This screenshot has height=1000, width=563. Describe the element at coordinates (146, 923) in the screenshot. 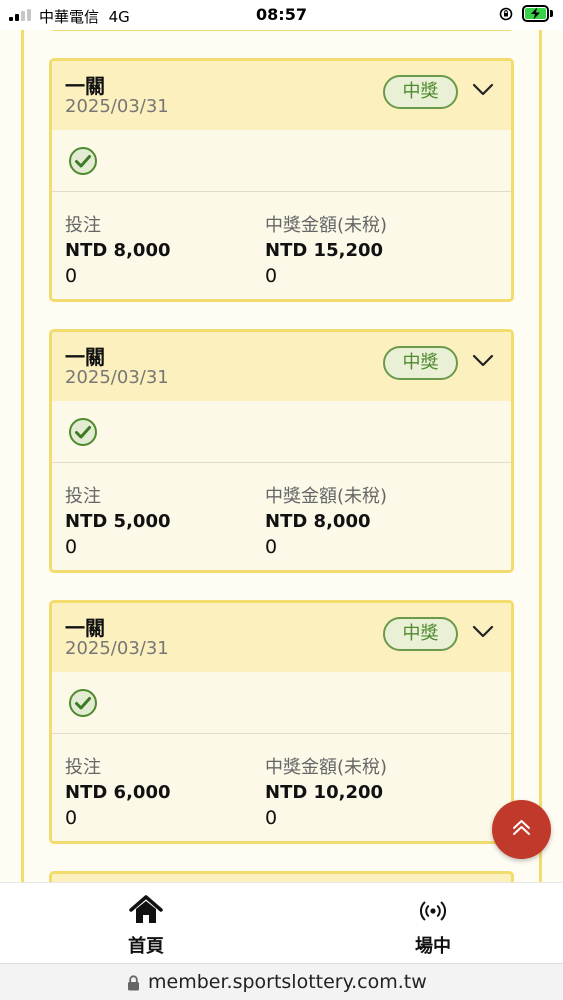

I see `nav-home: 首頁` at that location.